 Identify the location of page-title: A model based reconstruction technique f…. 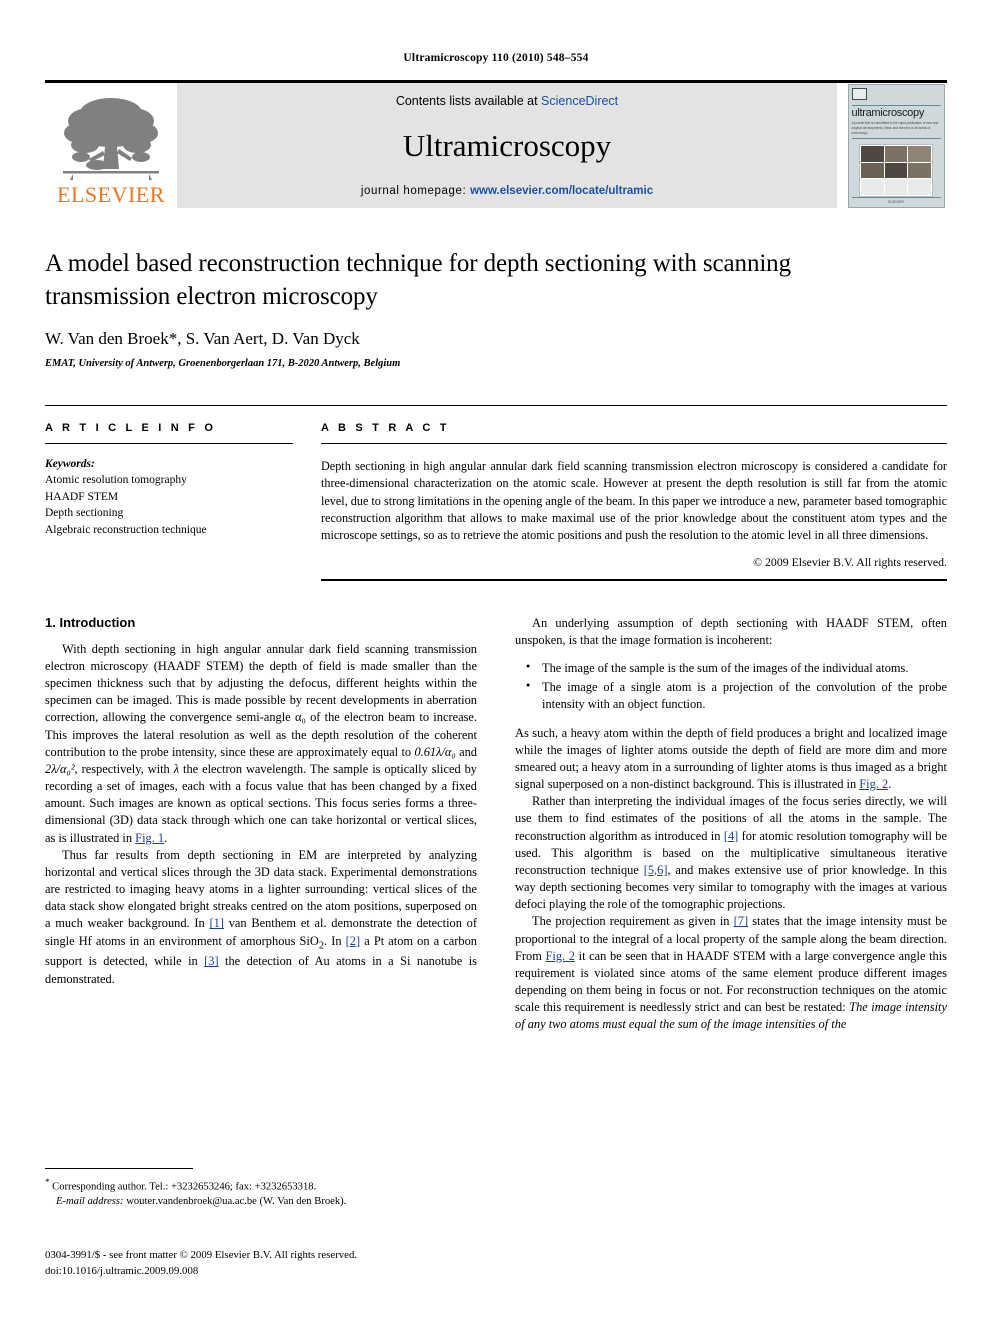
(418, 280).